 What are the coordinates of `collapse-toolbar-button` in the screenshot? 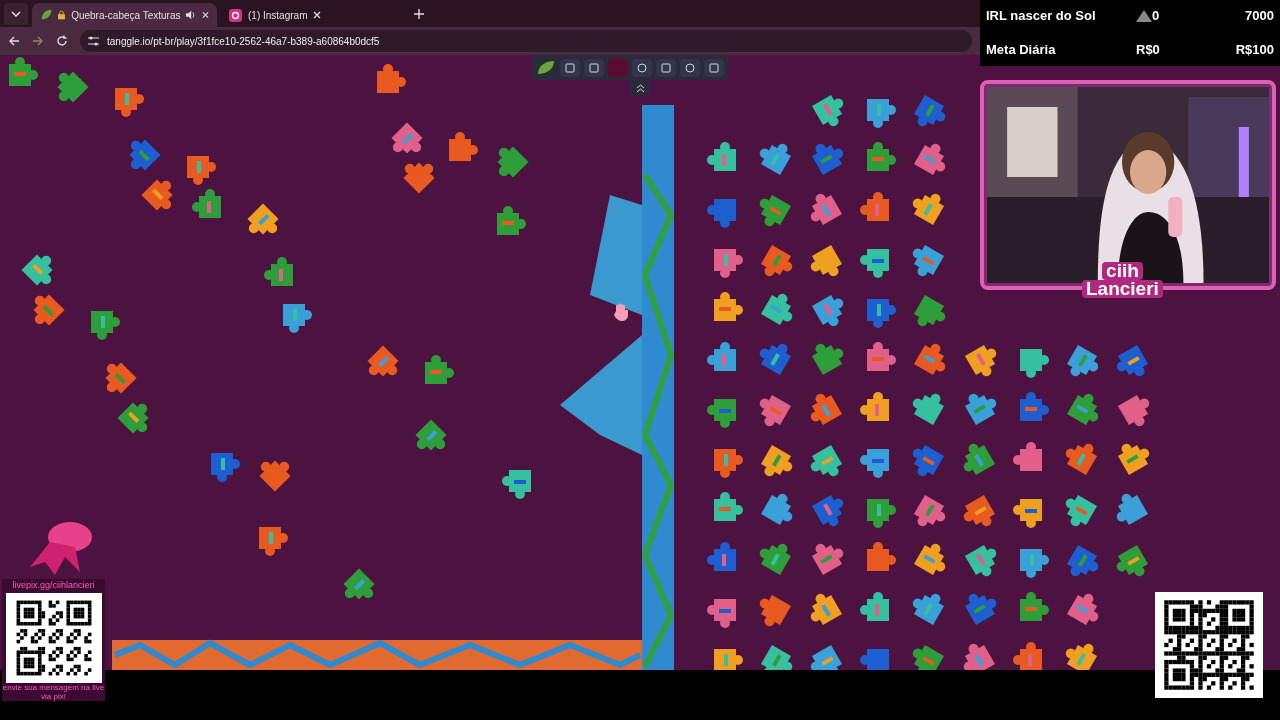 It's located at (640, 88).